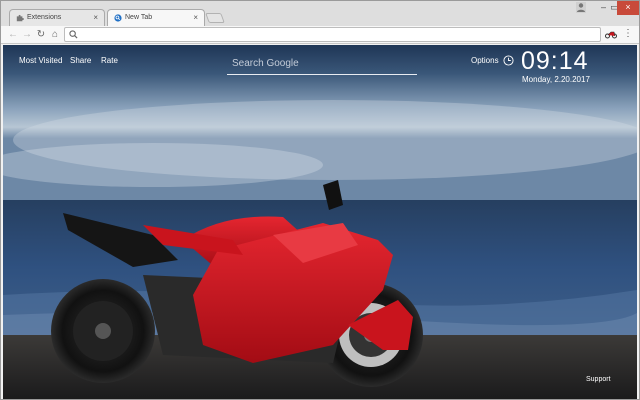 The image size is (640, 400). I want to click on support-link: Support, so click(598, 379).